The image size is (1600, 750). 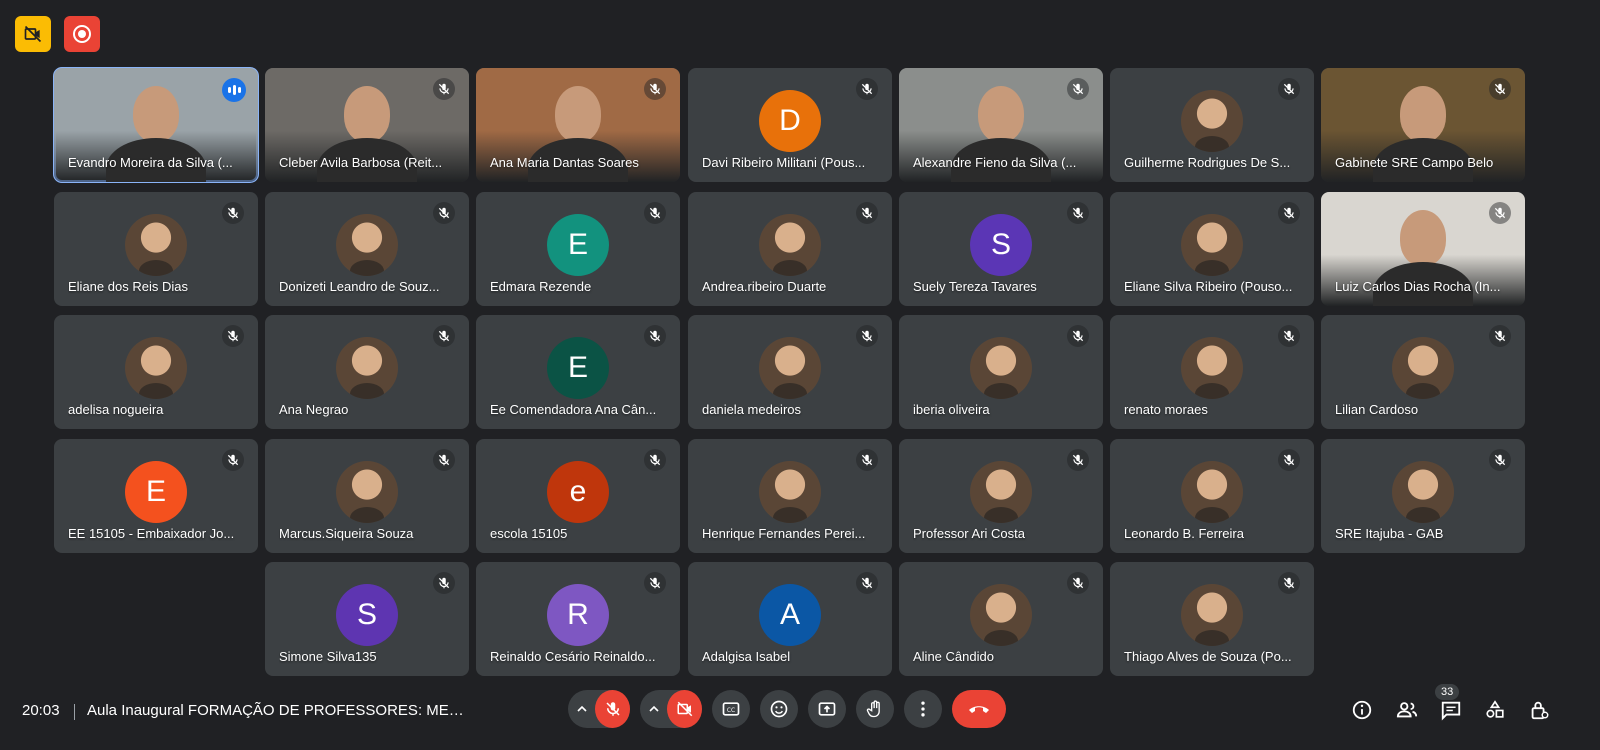 I want to click on camera-control, so click(x=671, y=709).